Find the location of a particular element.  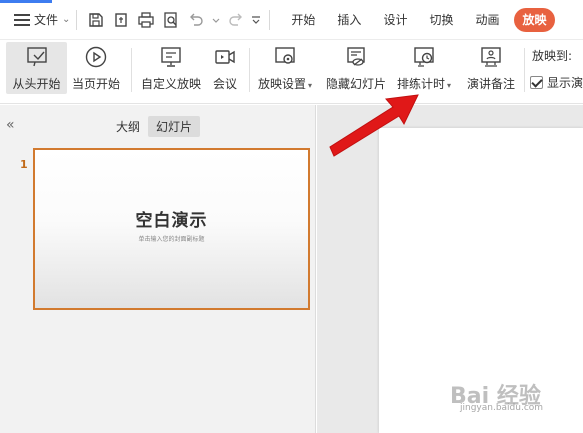

meeting-button: 会议 is located at coordinates (225, 68).